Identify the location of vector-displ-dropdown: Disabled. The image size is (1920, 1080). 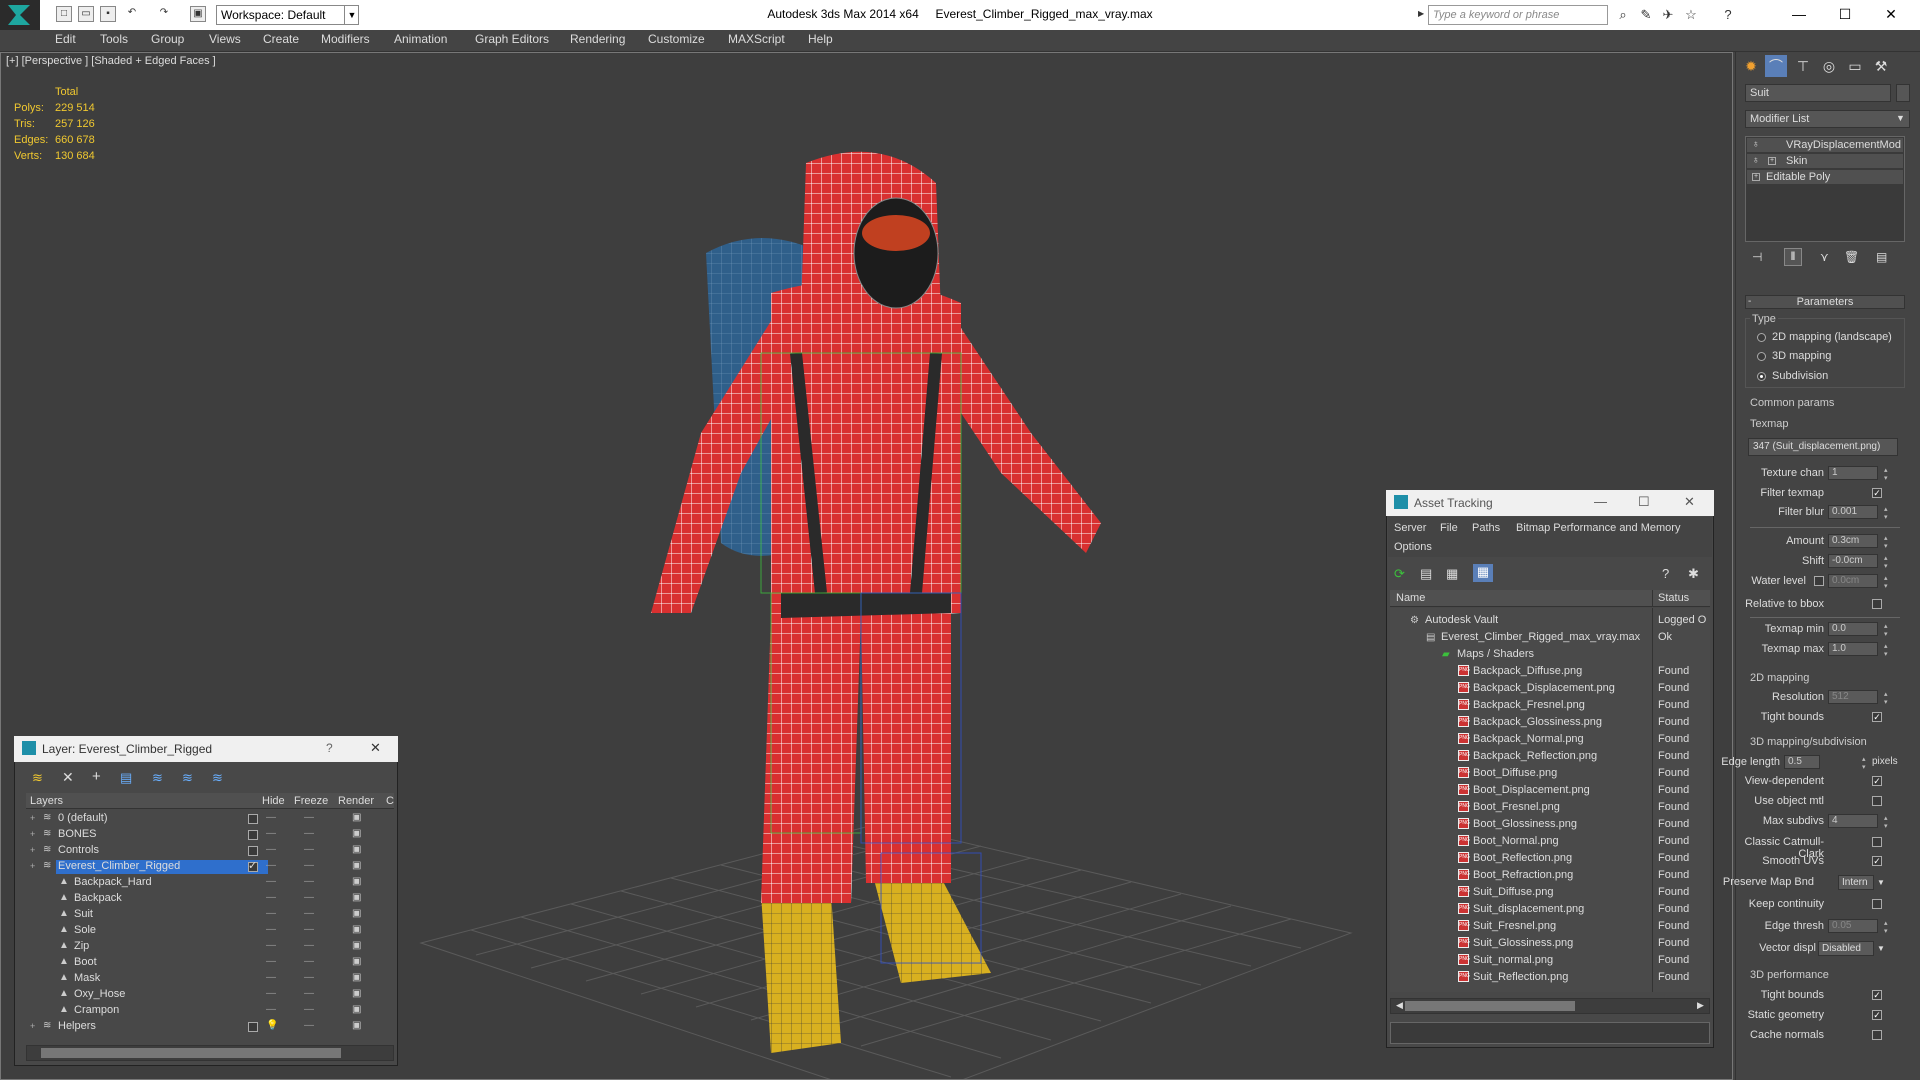
(1846, 948).